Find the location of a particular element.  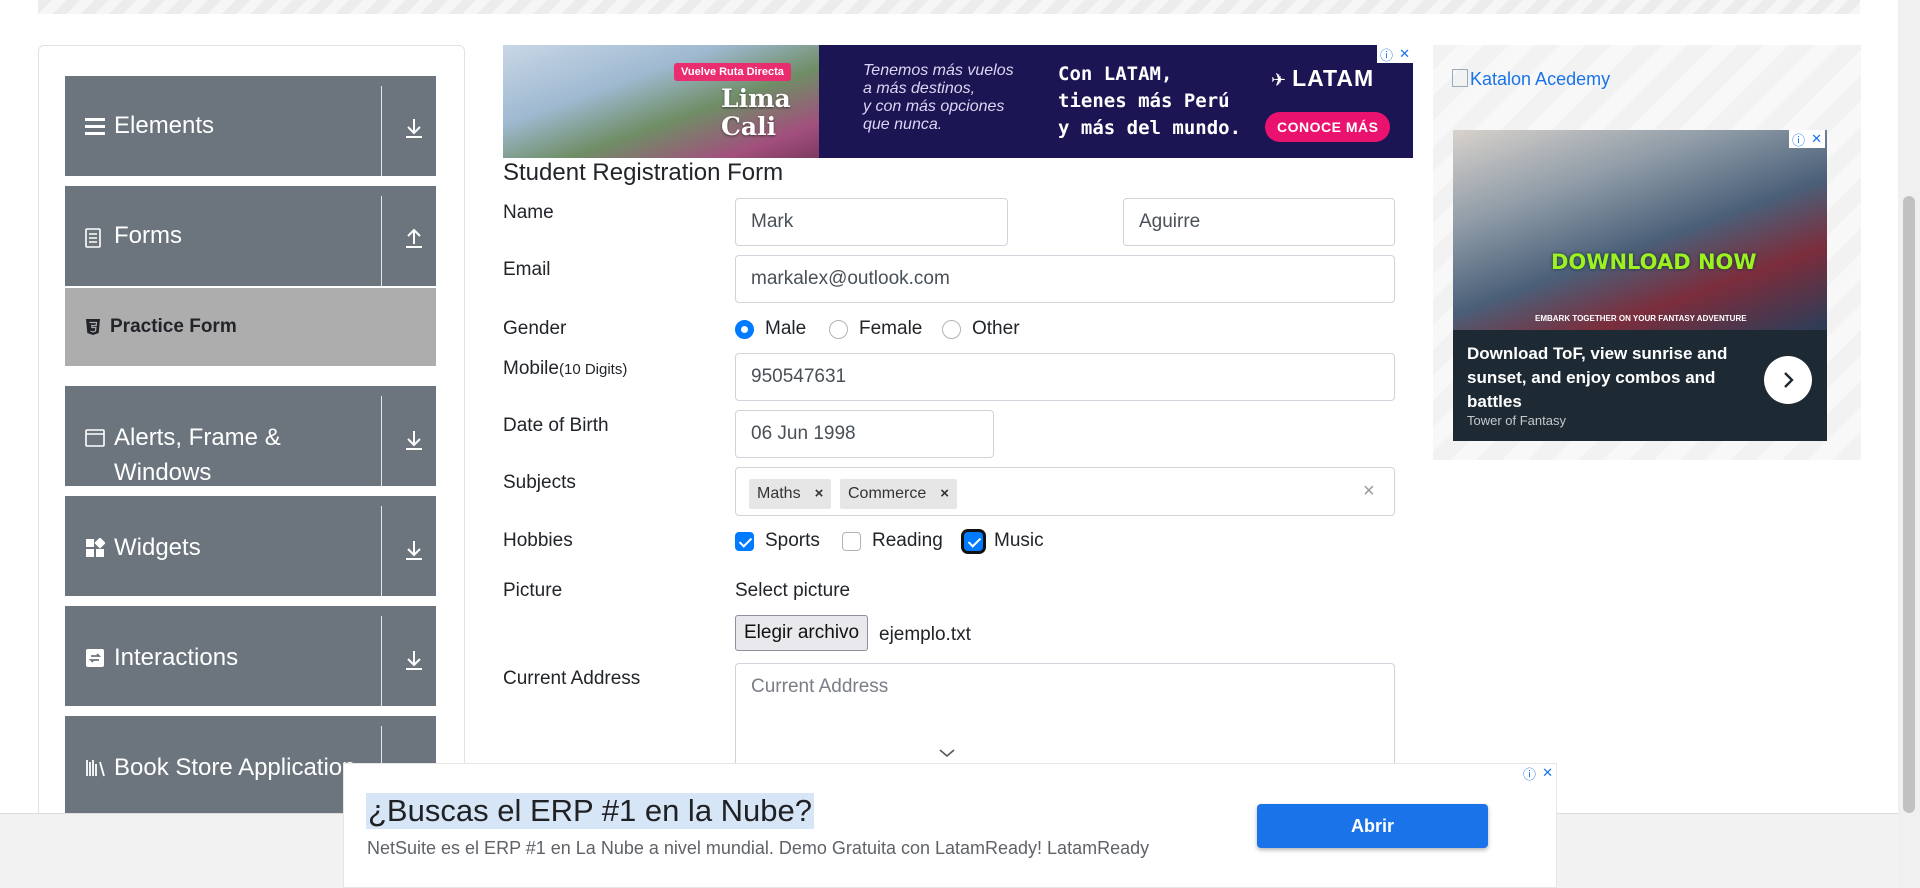

hobby-option-sports: Sports is located at coordinates (777, 541).